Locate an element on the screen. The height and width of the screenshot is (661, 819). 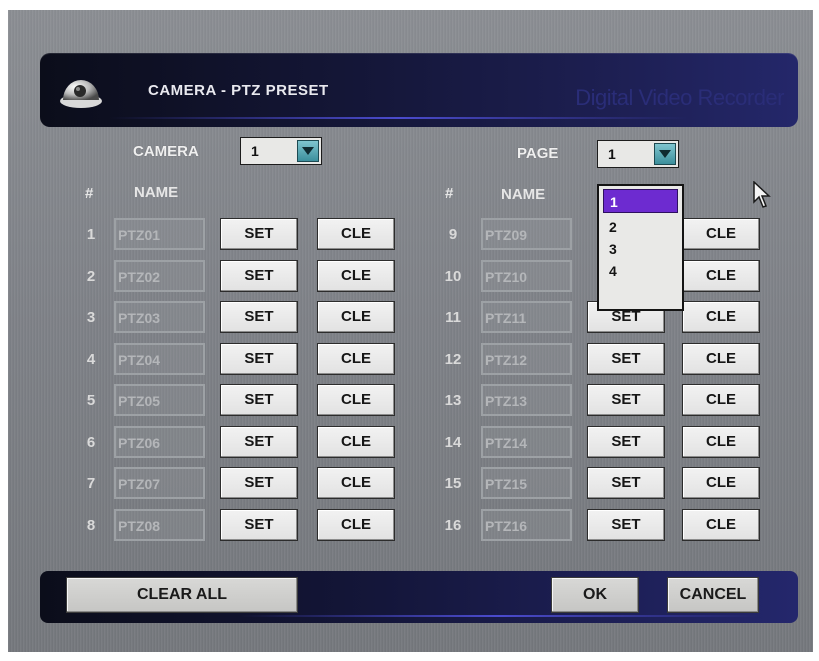
preset-number: 9 is located at coordinates (453, 234).